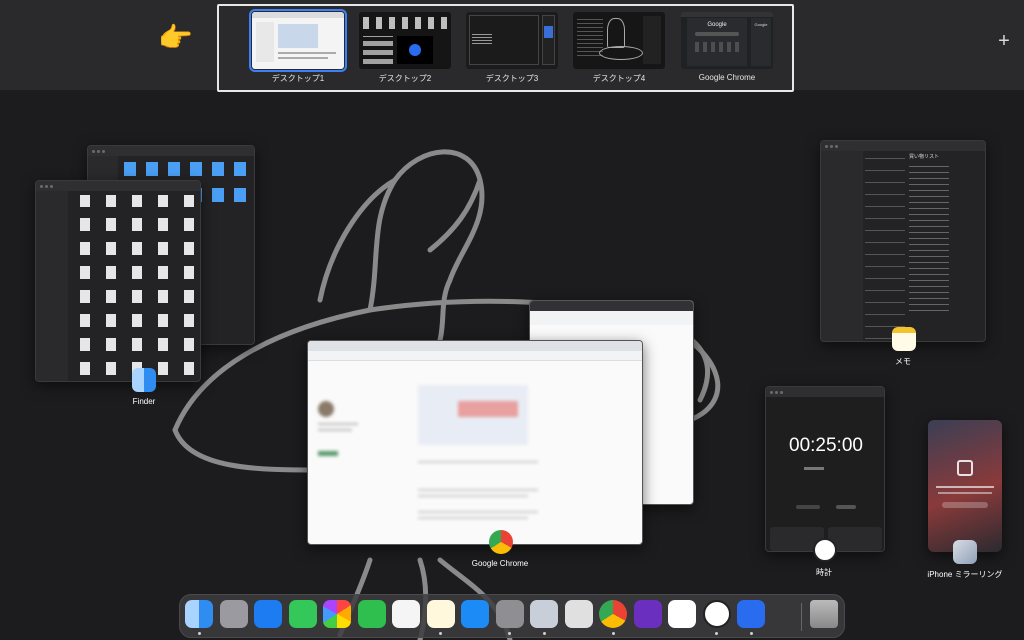 This screenshot has height=640, width=1024. What do you see at coordinates (1004, 41) in the screenshot?
I see `add-space-button: +` at bounding box center [1004, 41].